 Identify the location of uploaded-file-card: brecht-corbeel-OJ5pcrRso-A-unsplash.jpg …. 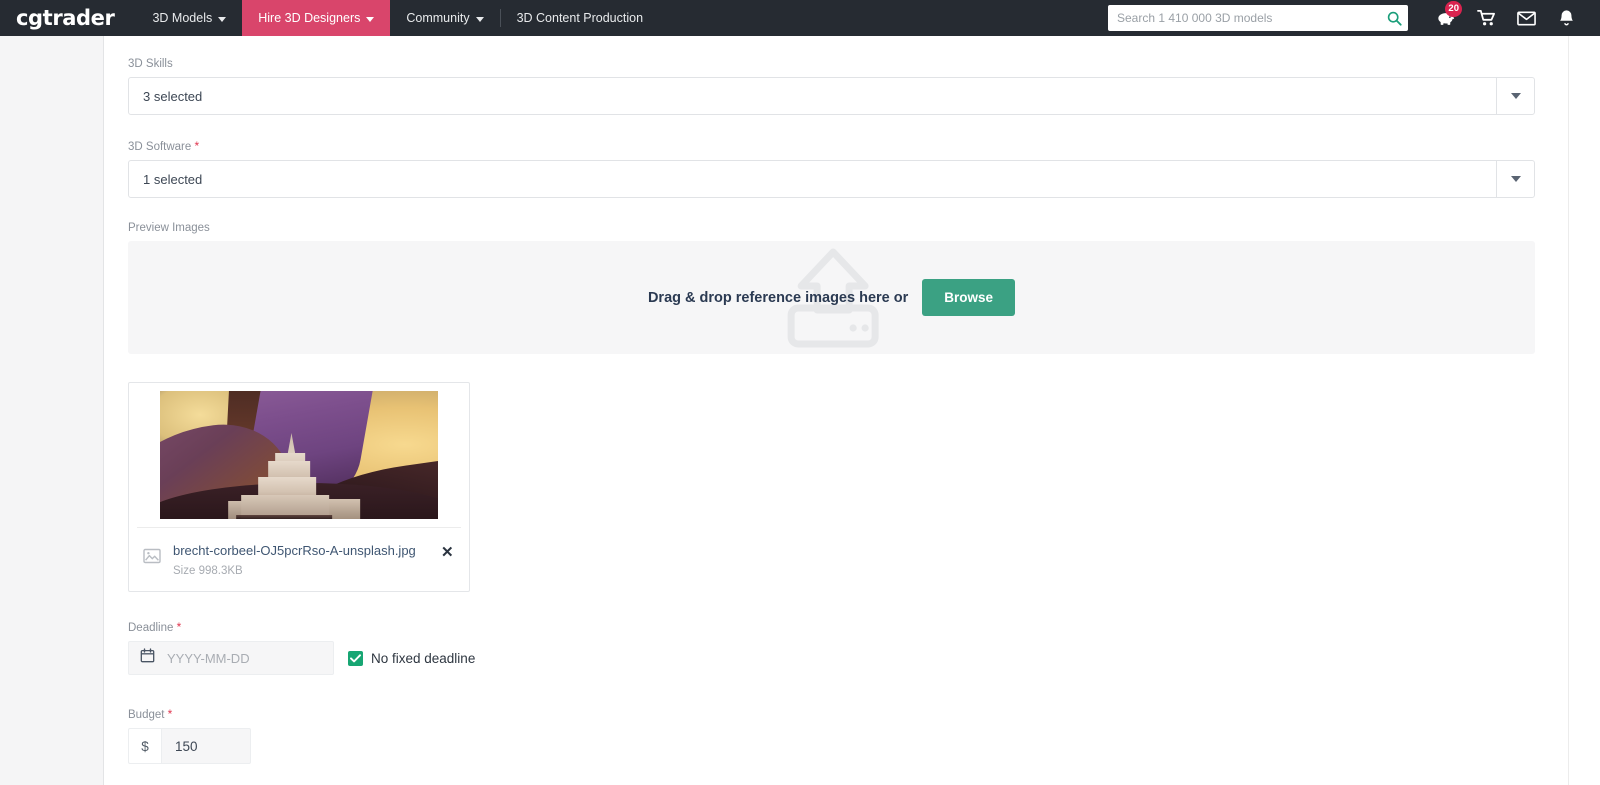
(299, 487).